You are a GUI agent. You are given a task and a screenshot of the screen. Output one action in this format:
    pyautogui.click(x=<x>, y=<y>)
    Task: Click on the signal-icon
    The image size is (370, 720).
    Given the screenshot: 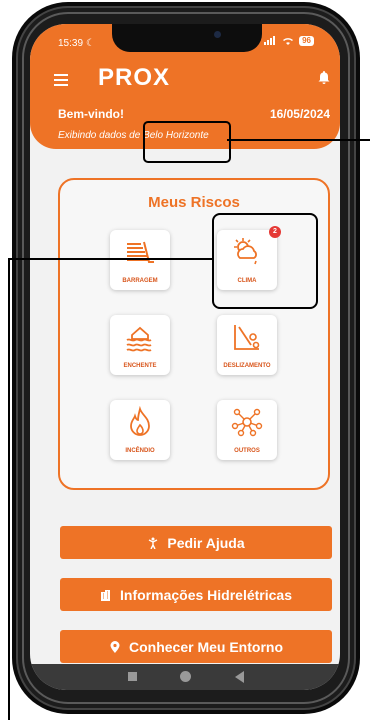 What is the action you would take?
    pyautogui.click(x=270, y=40)
    